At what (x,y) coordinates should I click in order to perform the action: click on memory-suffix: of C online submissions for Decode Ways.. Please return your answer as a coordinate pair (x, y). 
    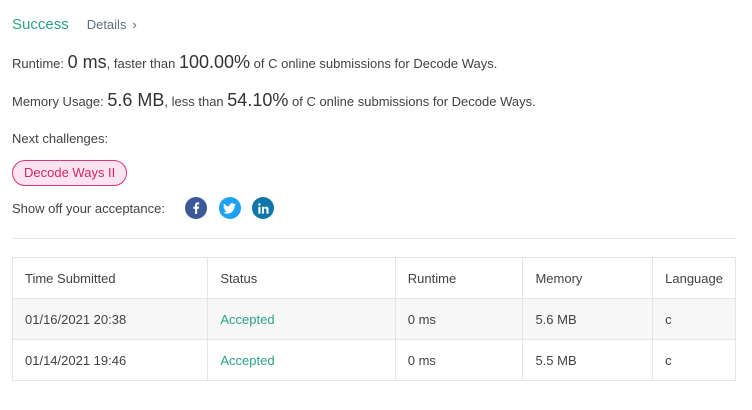
    Looking at the image, I should click on (413, 101).